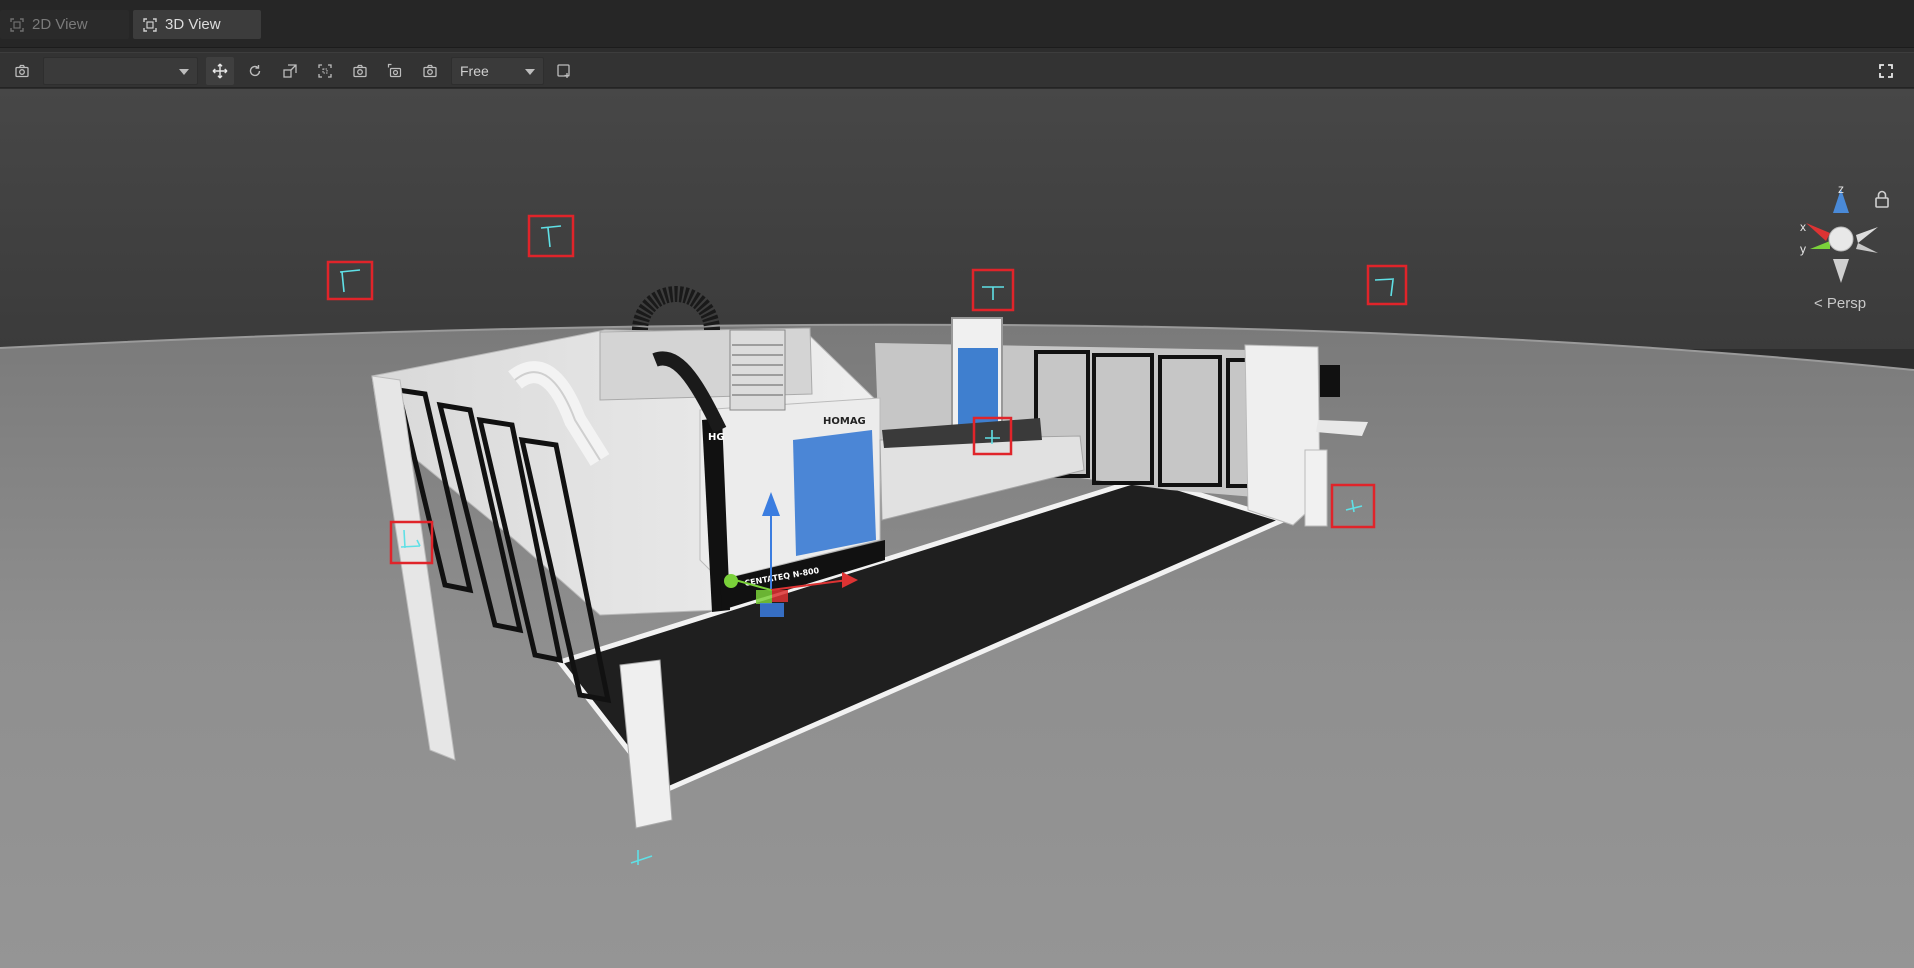 Image resolution: width=1914 pixels, height=968 pixels. I want to click on camera-mode-select: Free, so click(497, 71).